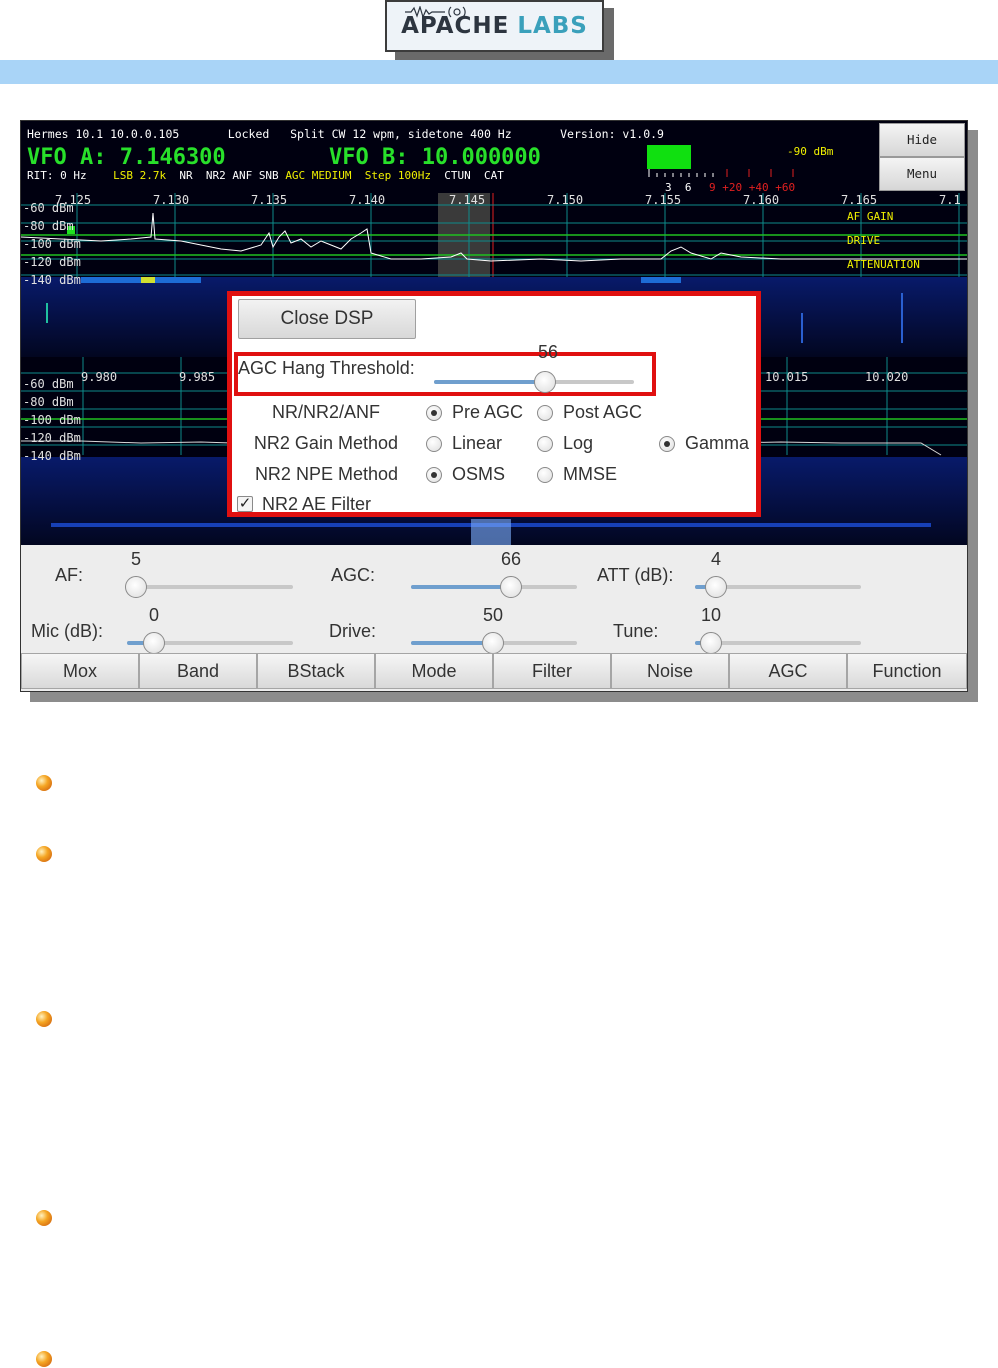 This screenshot has width=998, height=1368. What do you see at coordinates (493, 615) in the screenshot?
I see `drive-value: 50` at bounding box center [493, 615].